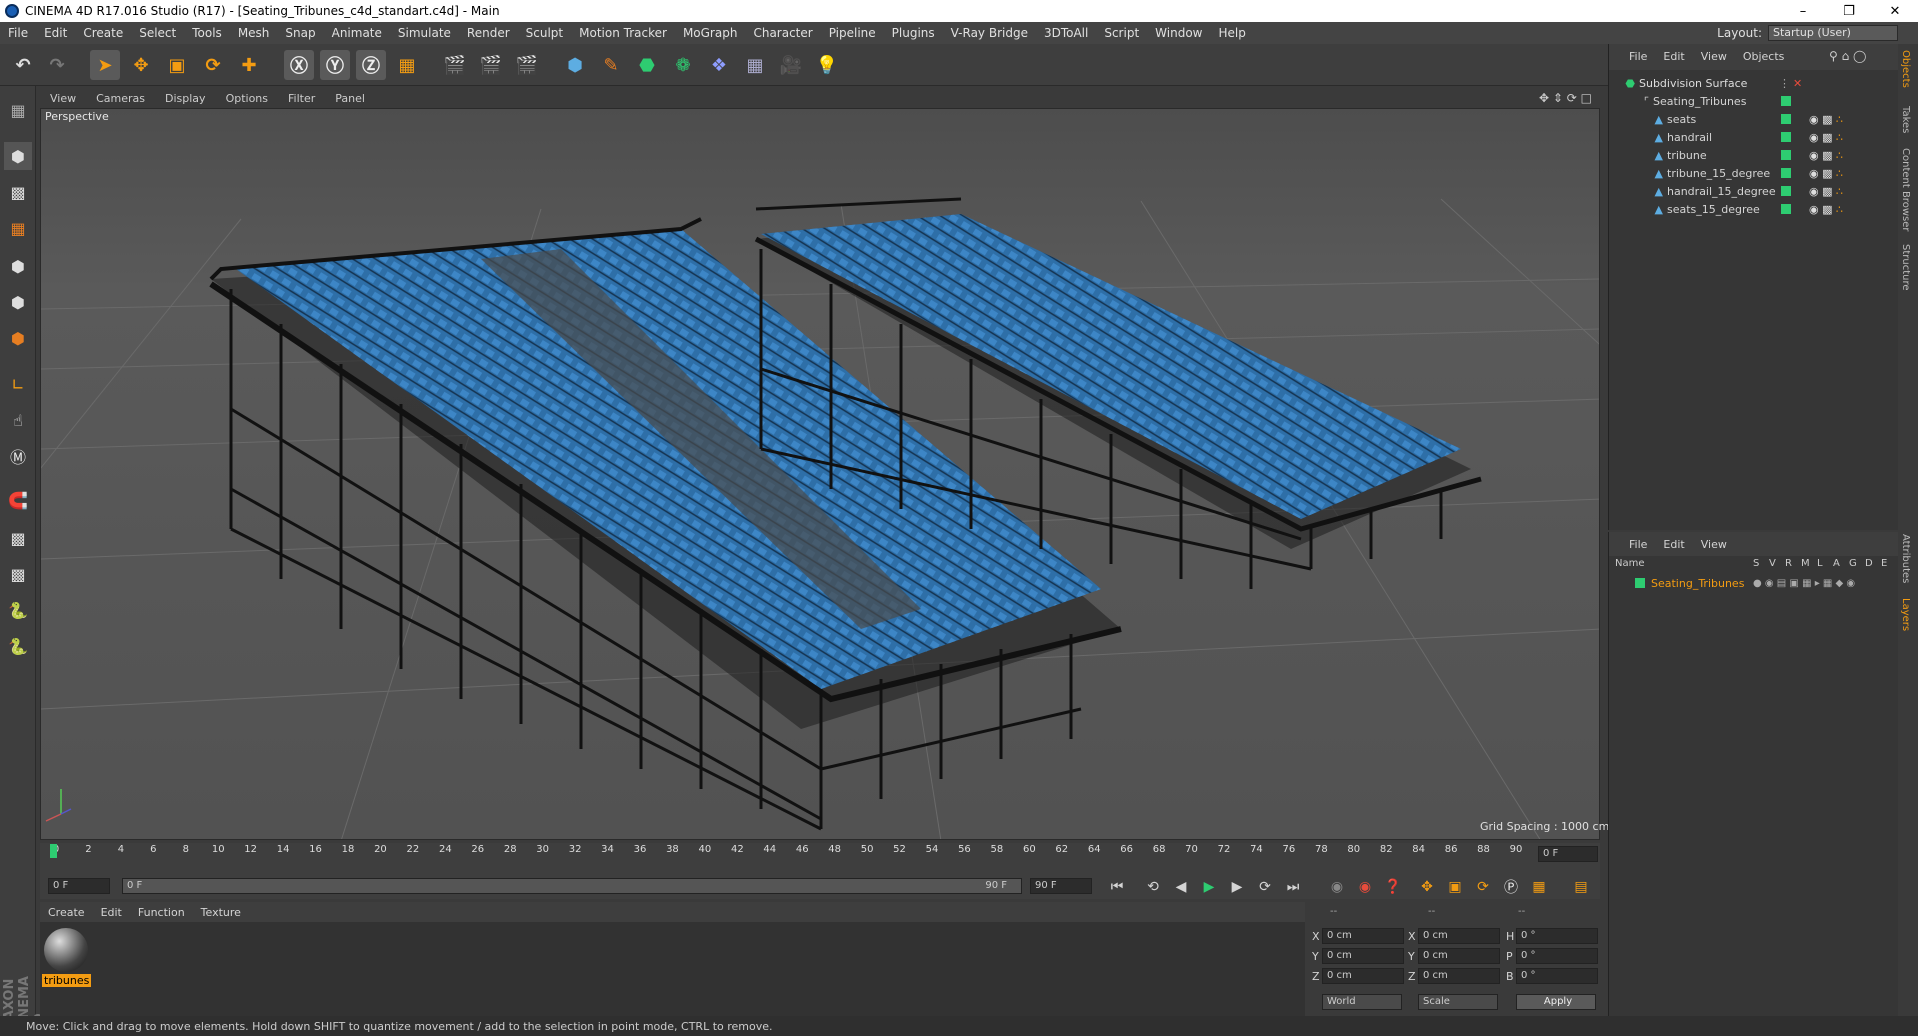  I want to click on keyframe-icon: ◉, so click(1337, 887).